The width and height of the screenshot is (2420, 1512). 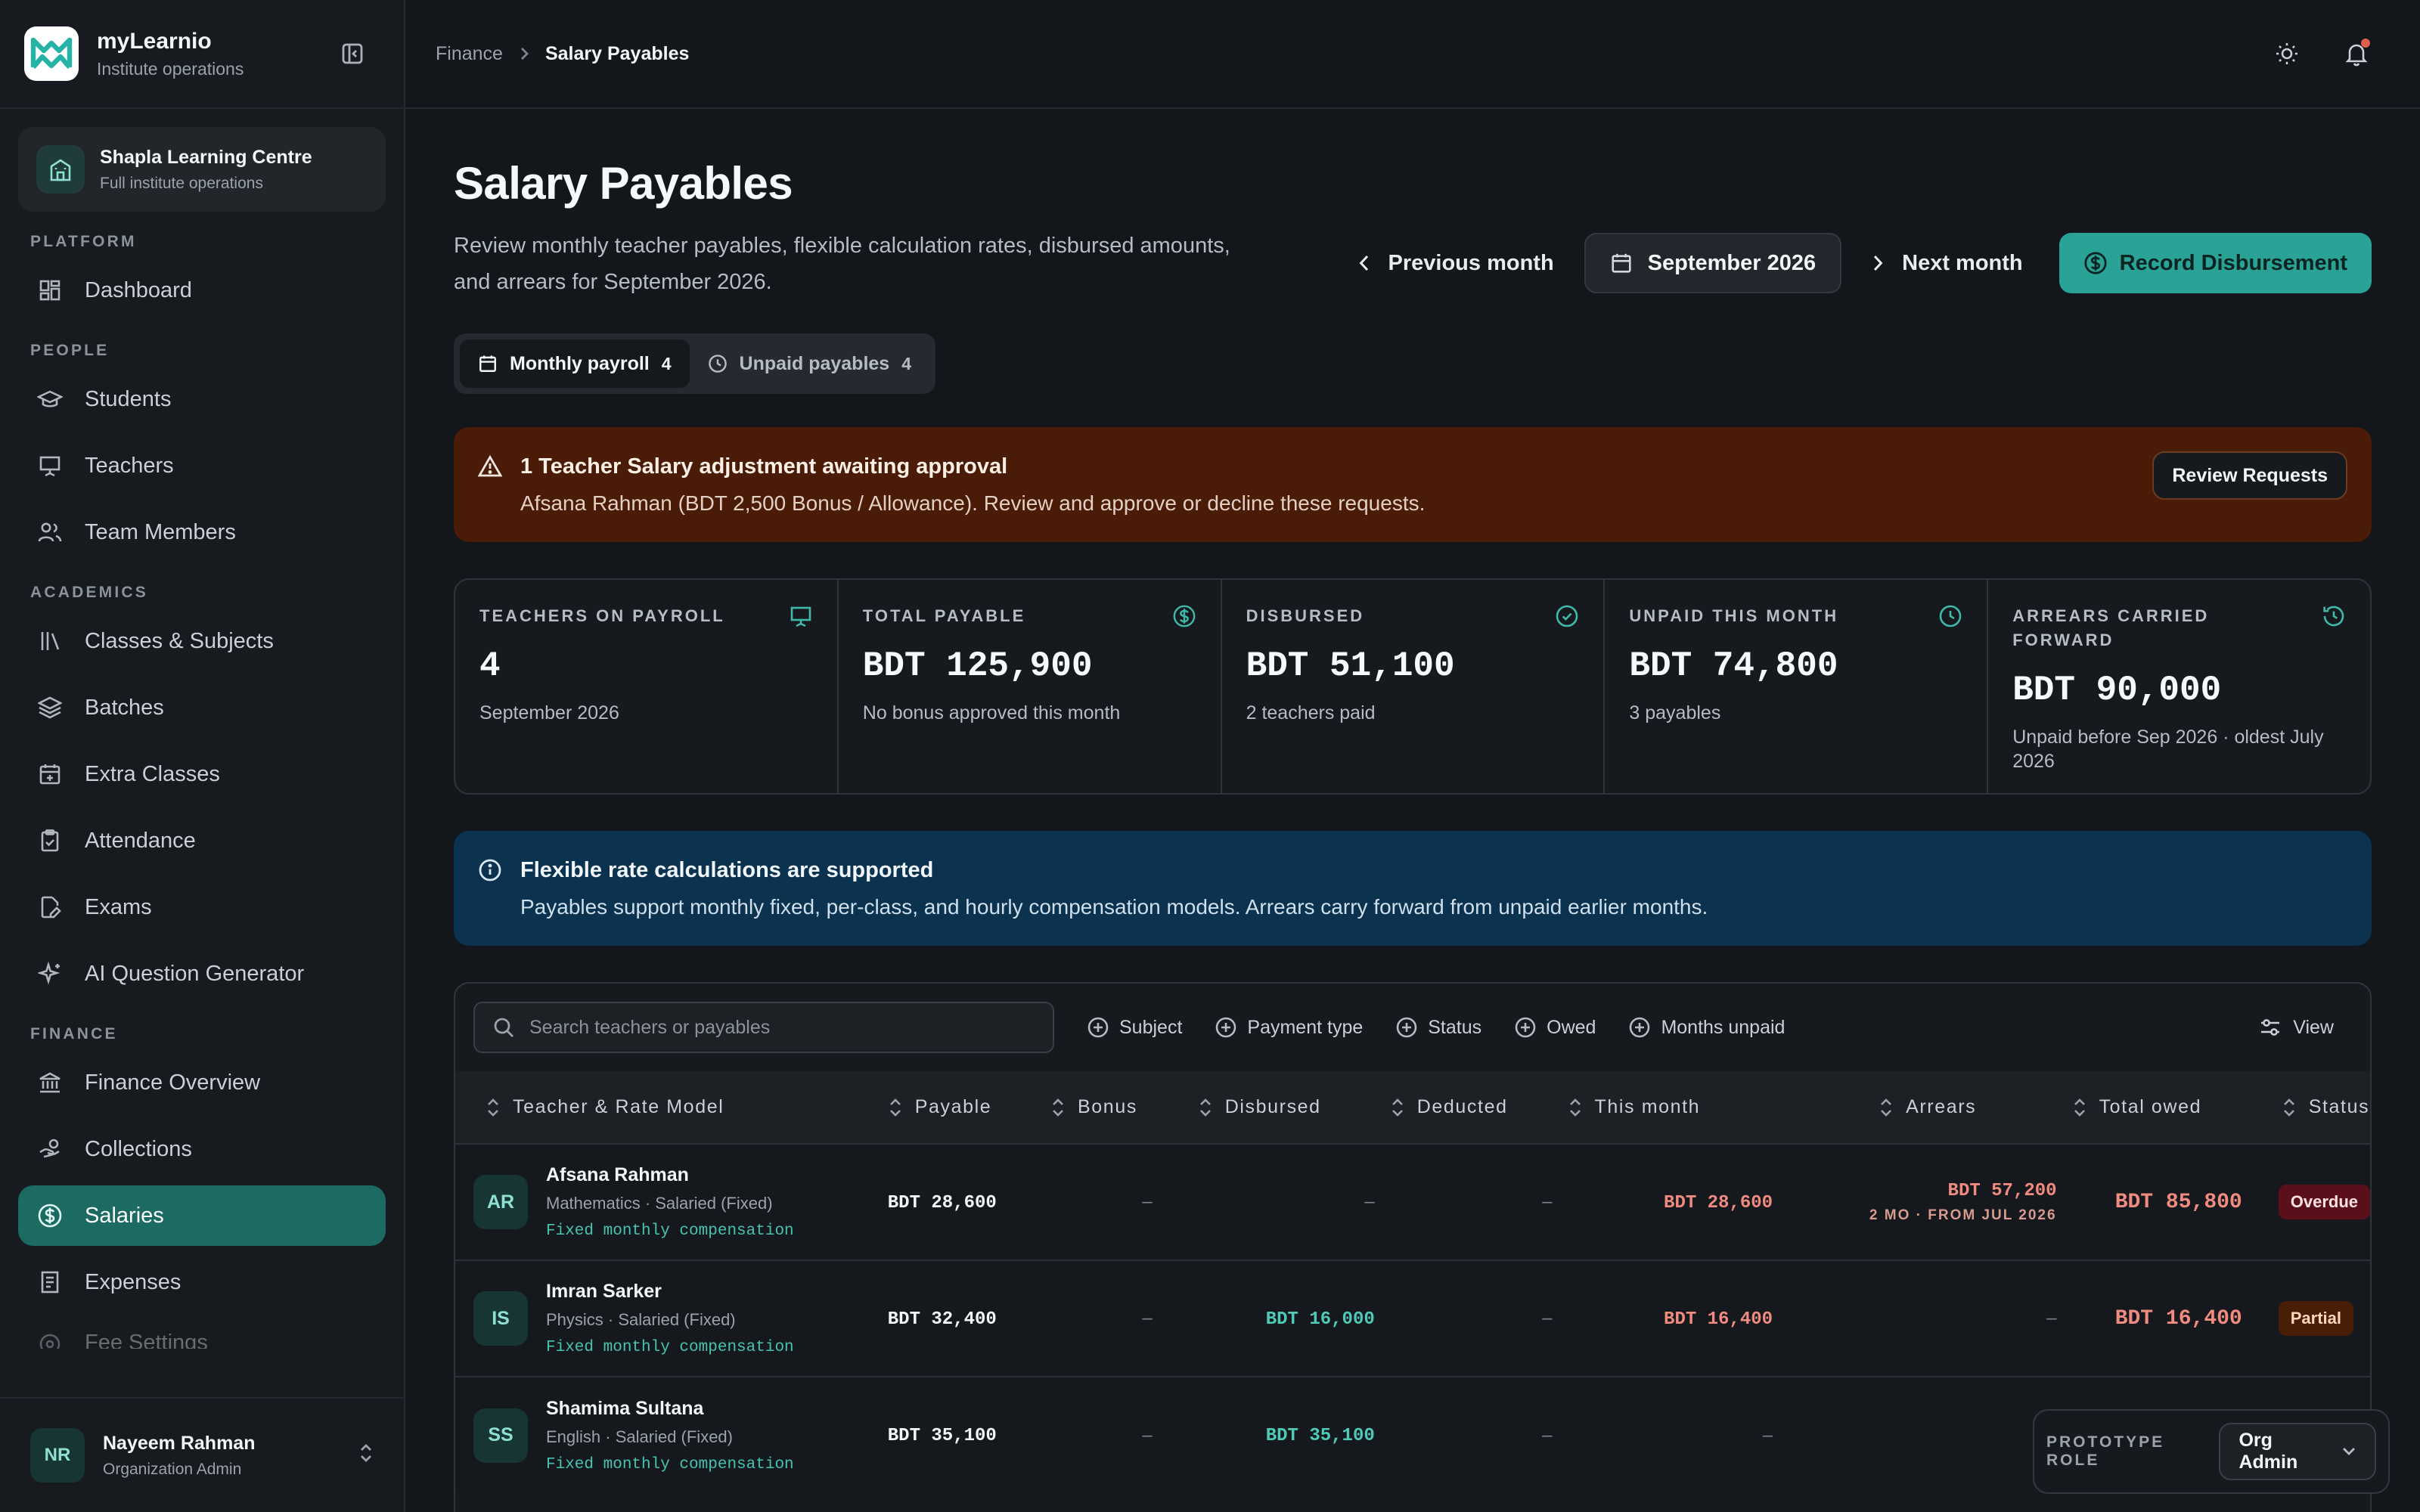 I want to click on column-header-total-owed: Total owed, so click(x=2157, y=1107).